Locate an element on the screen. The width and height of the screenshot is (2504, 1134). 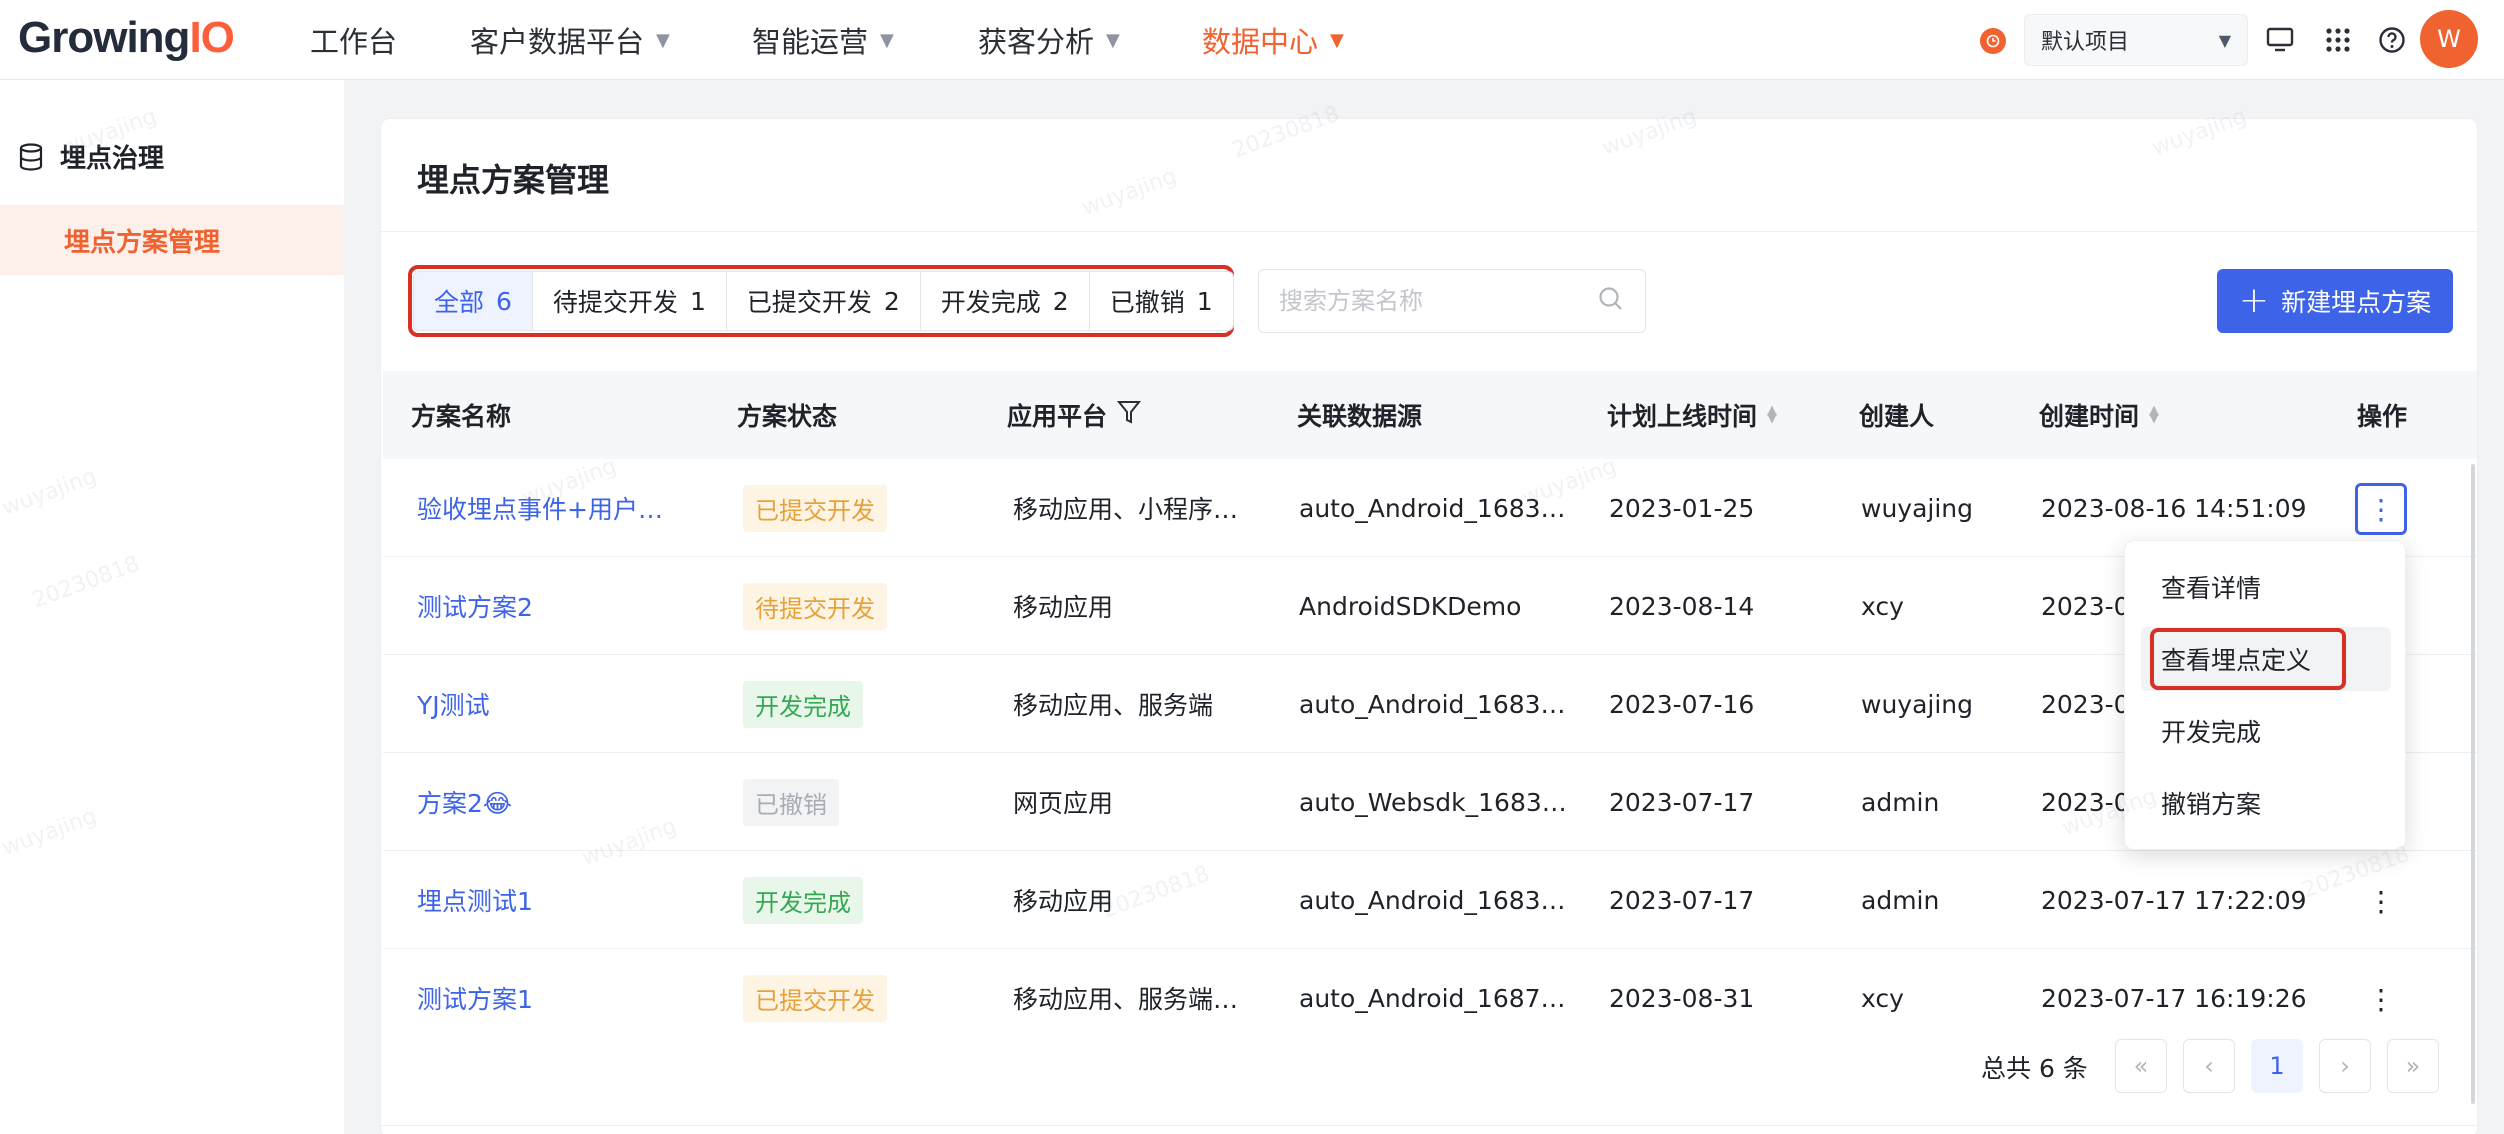
tab-submitted: 已提交开发 2 is located at coordinates (823, 301).